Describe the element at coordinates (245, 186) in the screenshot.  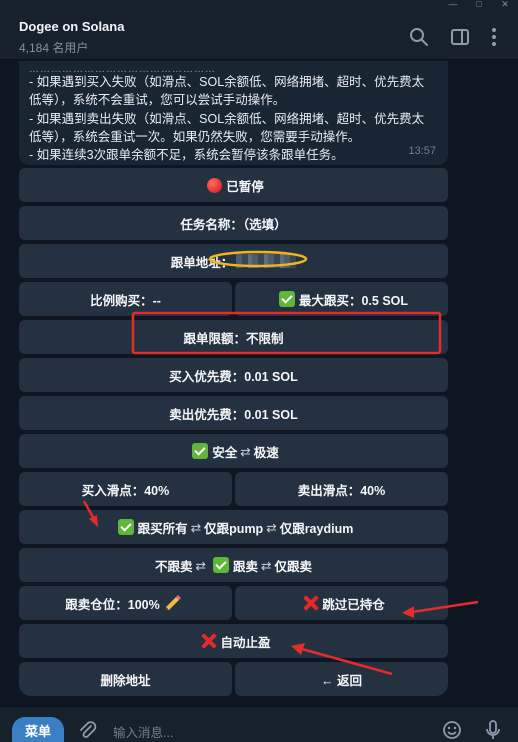
I see `paused-label: 已暂停` at that location.